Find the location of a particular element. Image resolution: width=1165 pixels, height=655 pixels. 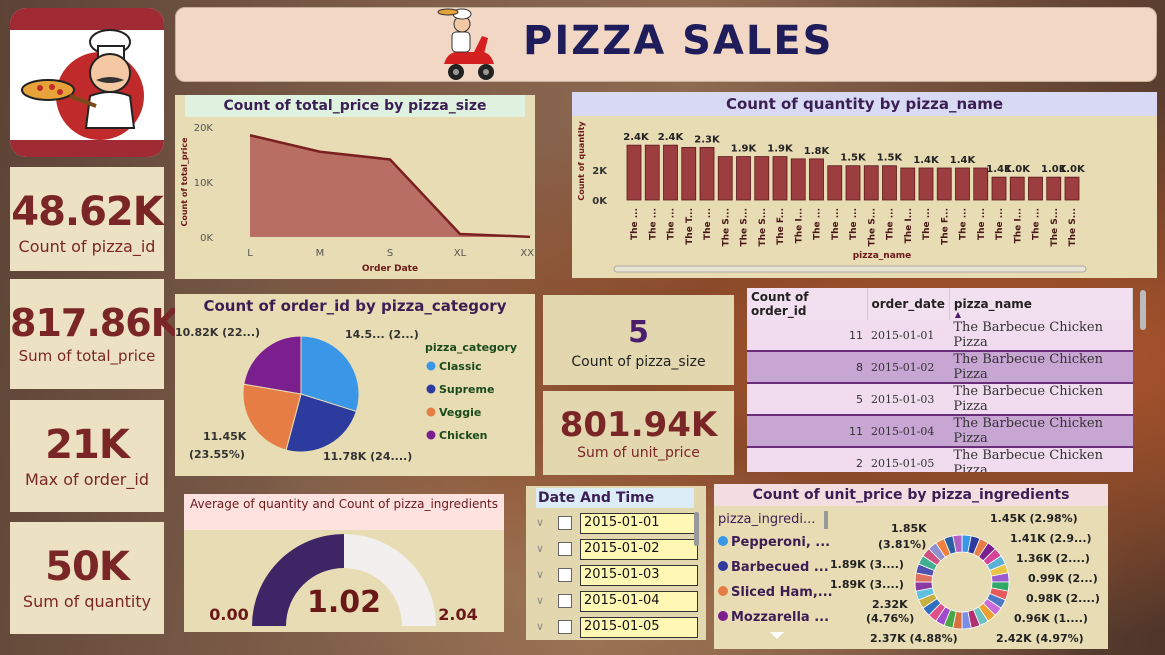

chef-logo-icon is located at coordinates (82, 84).